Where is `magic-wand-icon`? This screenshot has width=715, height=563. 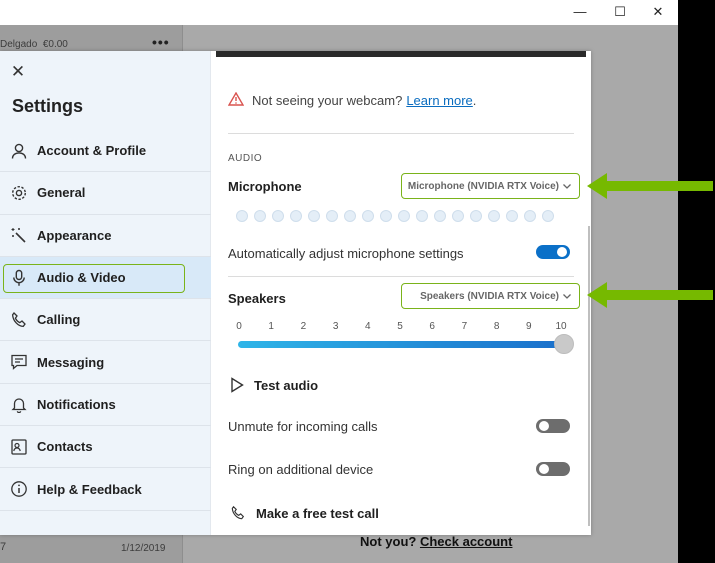 magic-wand-icon is located at coordinates (19, 235).